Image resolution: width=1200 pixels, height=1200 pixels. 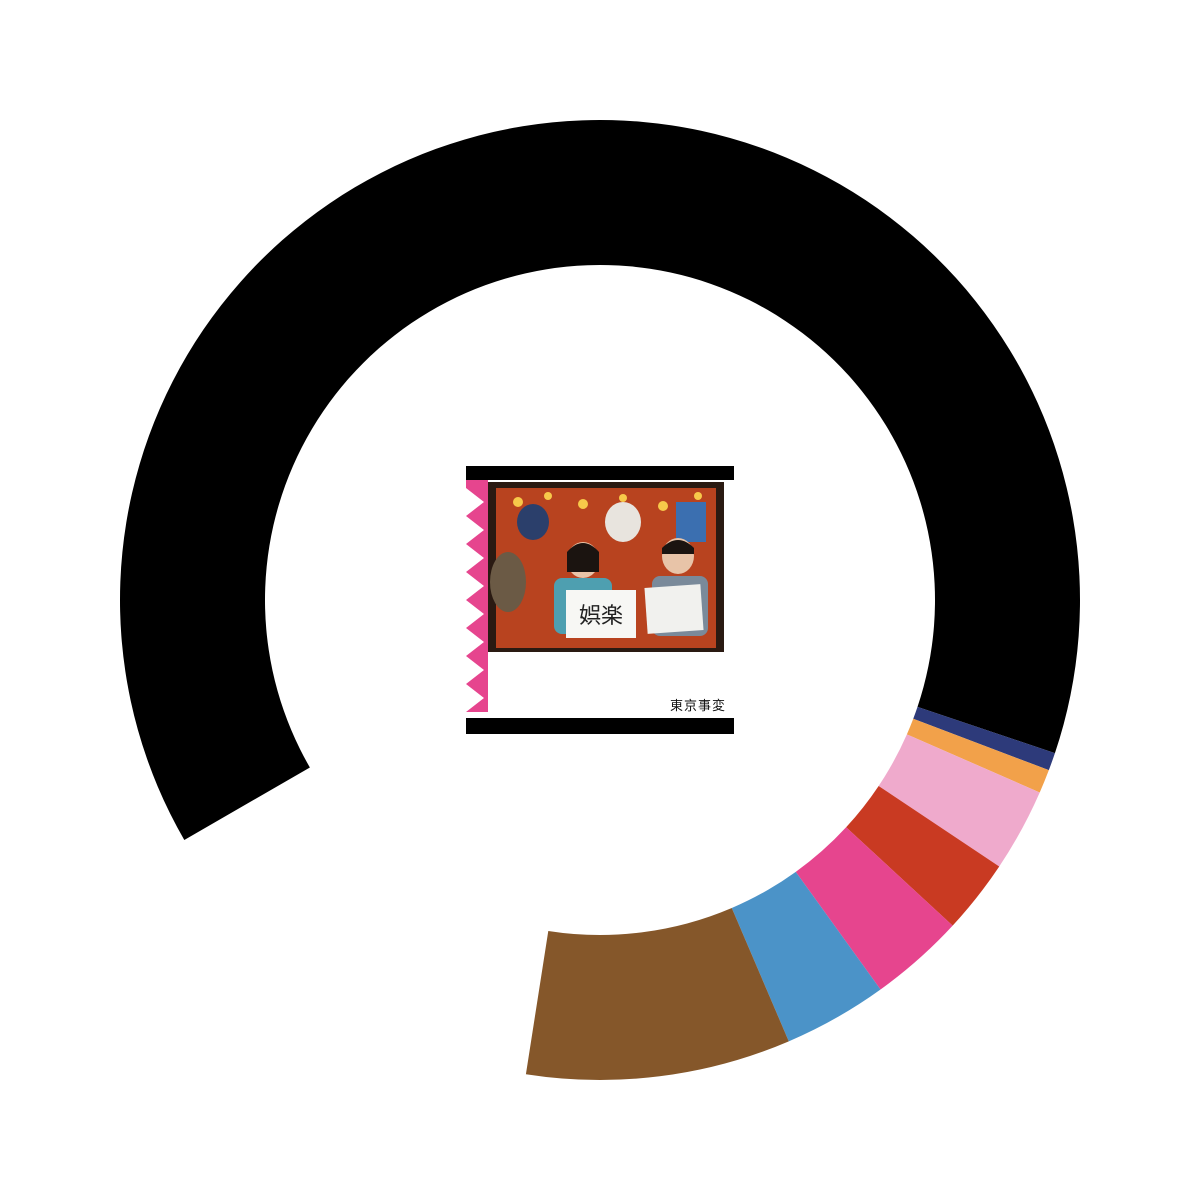 I want to click on thumbnail-bottom-bar, so click(x=600, y=726).